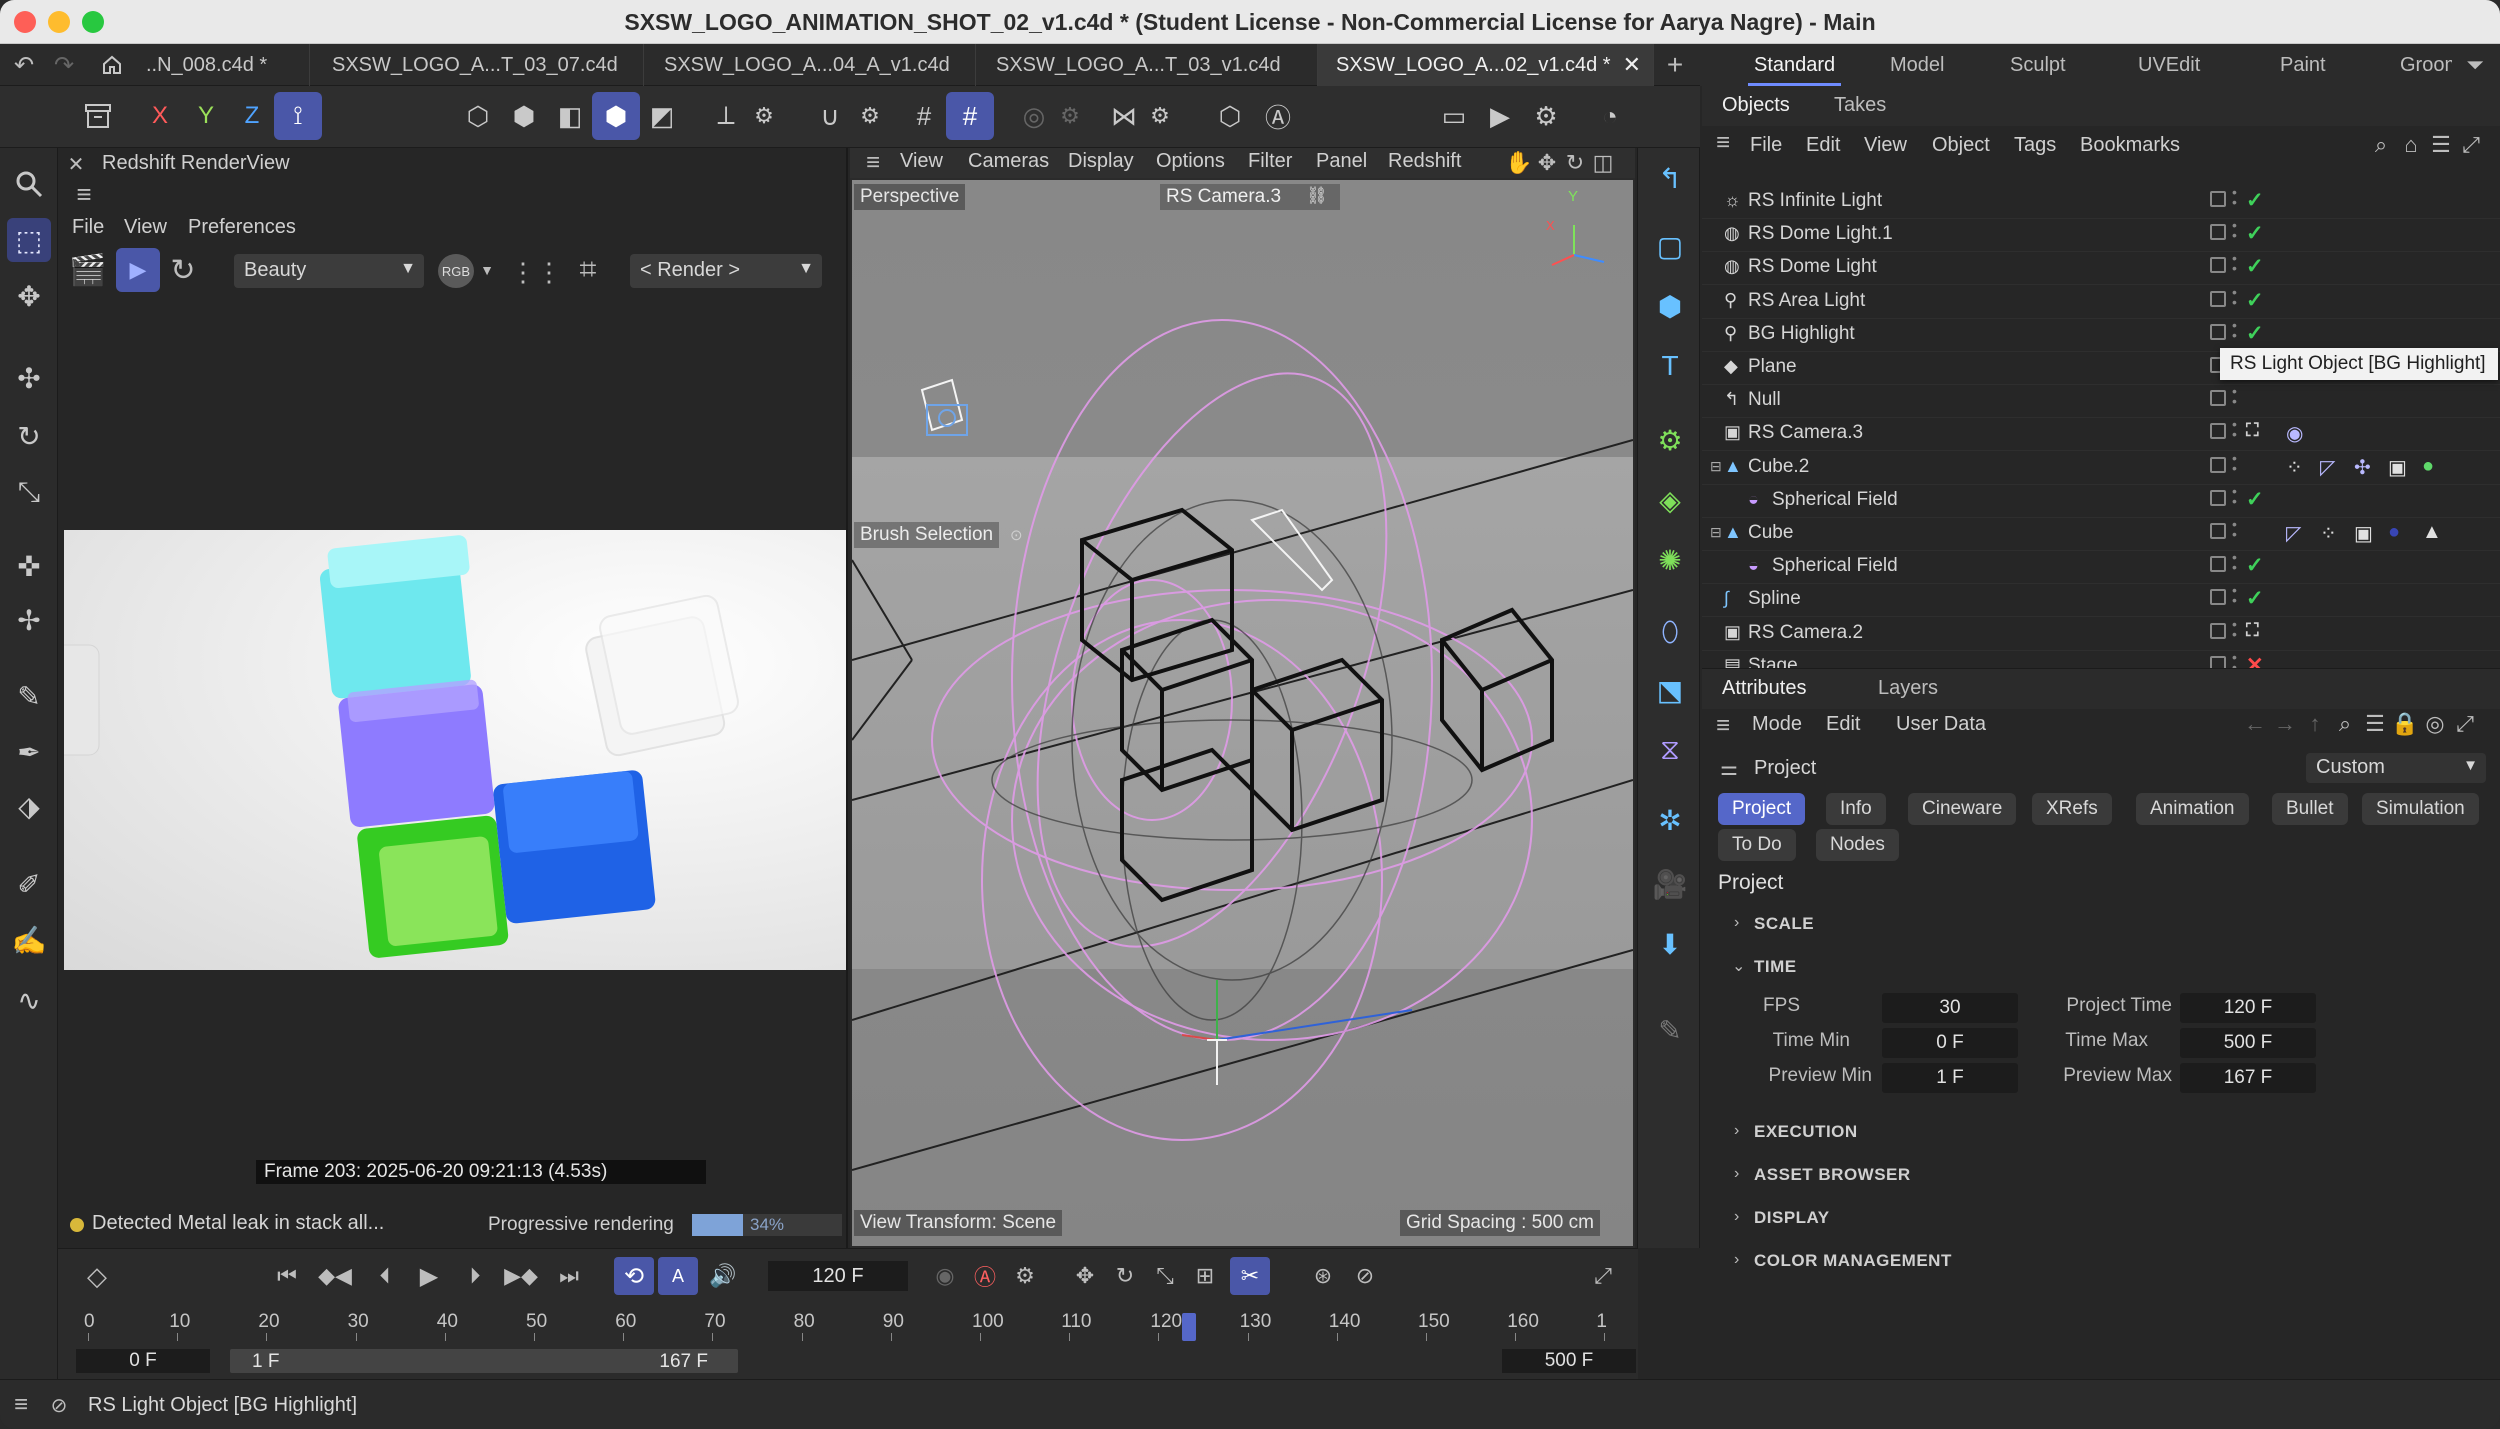  What do you see at coordinates (29, 436) in the screenshot?
I see `rotate-tool-icon: ↻` at bounding box center [29, 436].